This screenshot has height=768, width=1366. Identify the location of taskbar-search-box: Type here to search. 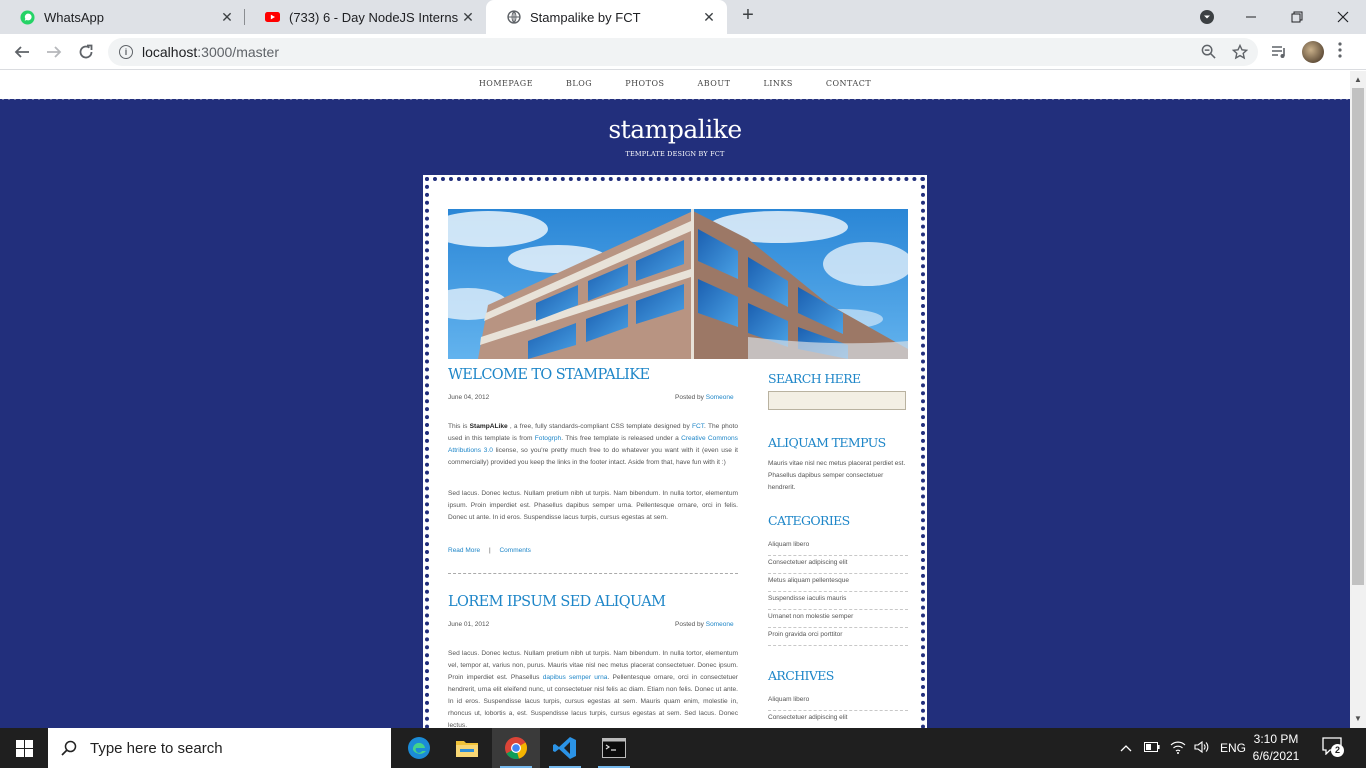
(219, 748).